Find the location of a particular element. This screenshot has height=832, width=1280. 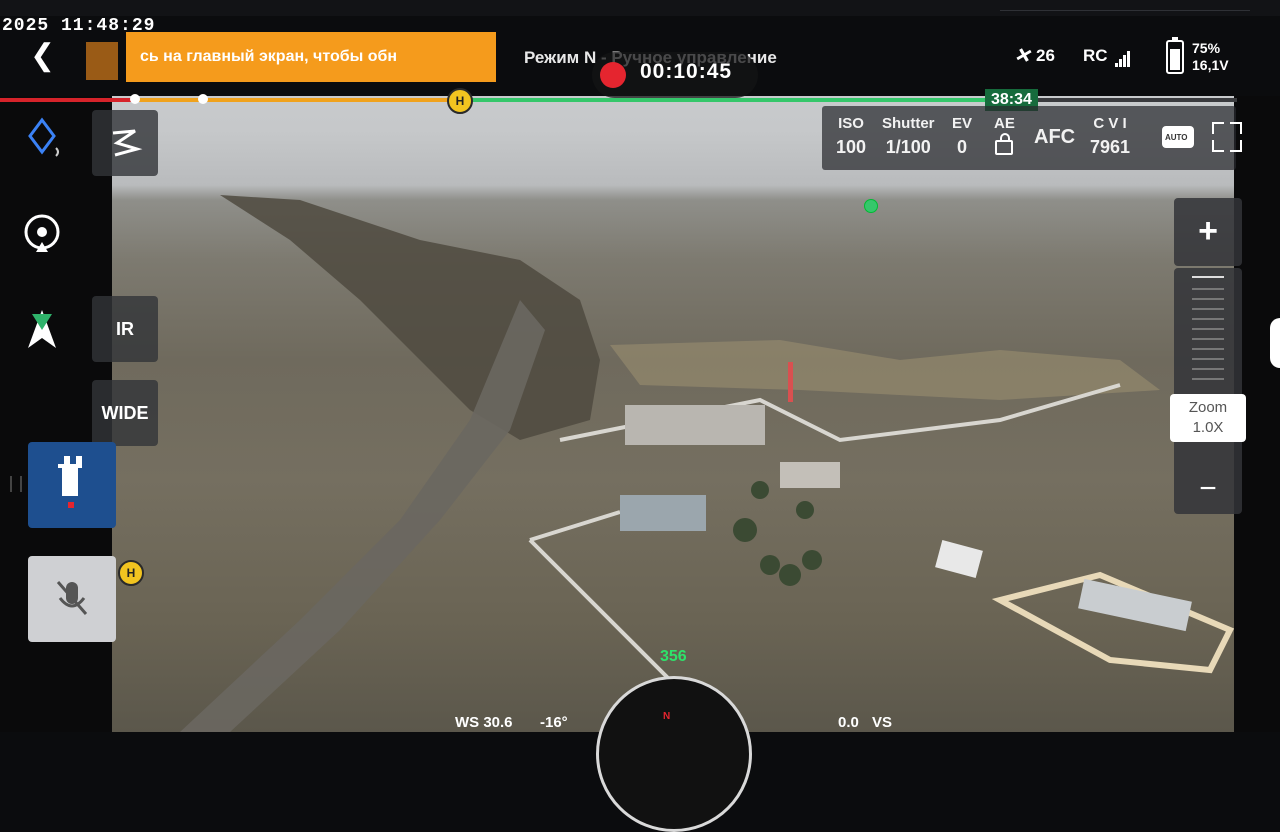

aircraft-status-icon is located at coordinates (44, 138).